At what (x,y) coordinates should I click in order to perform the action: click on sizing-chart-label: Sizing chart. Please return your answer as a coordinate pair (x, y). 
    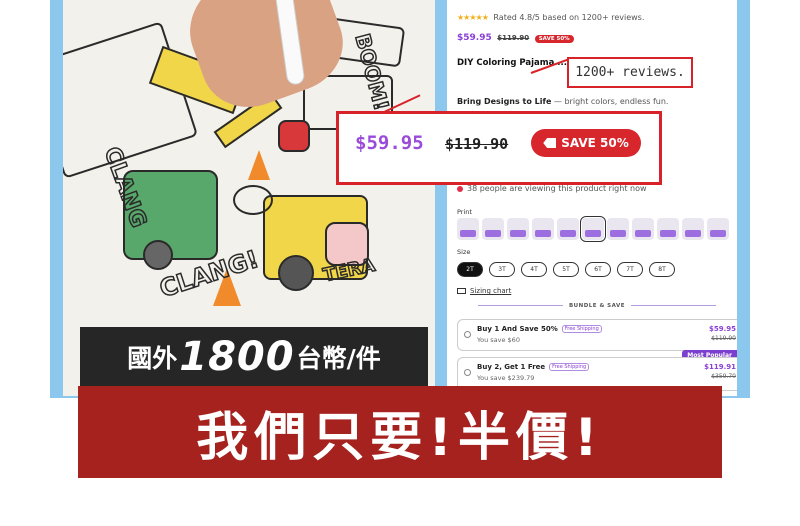
    Looking at the image, I should click on (491, 291).